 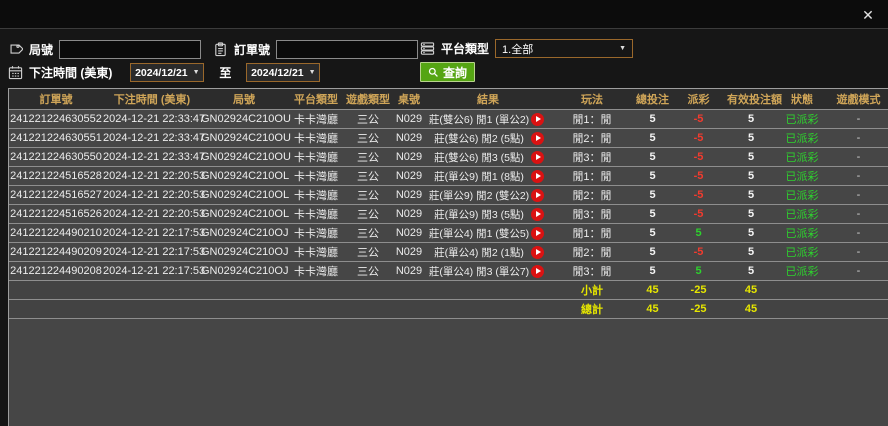 What do you see at coordinates (245, 233) in the screenshot?
I see `cell-round-id: GN02924C210OJ` at bounding box center [245, 233].